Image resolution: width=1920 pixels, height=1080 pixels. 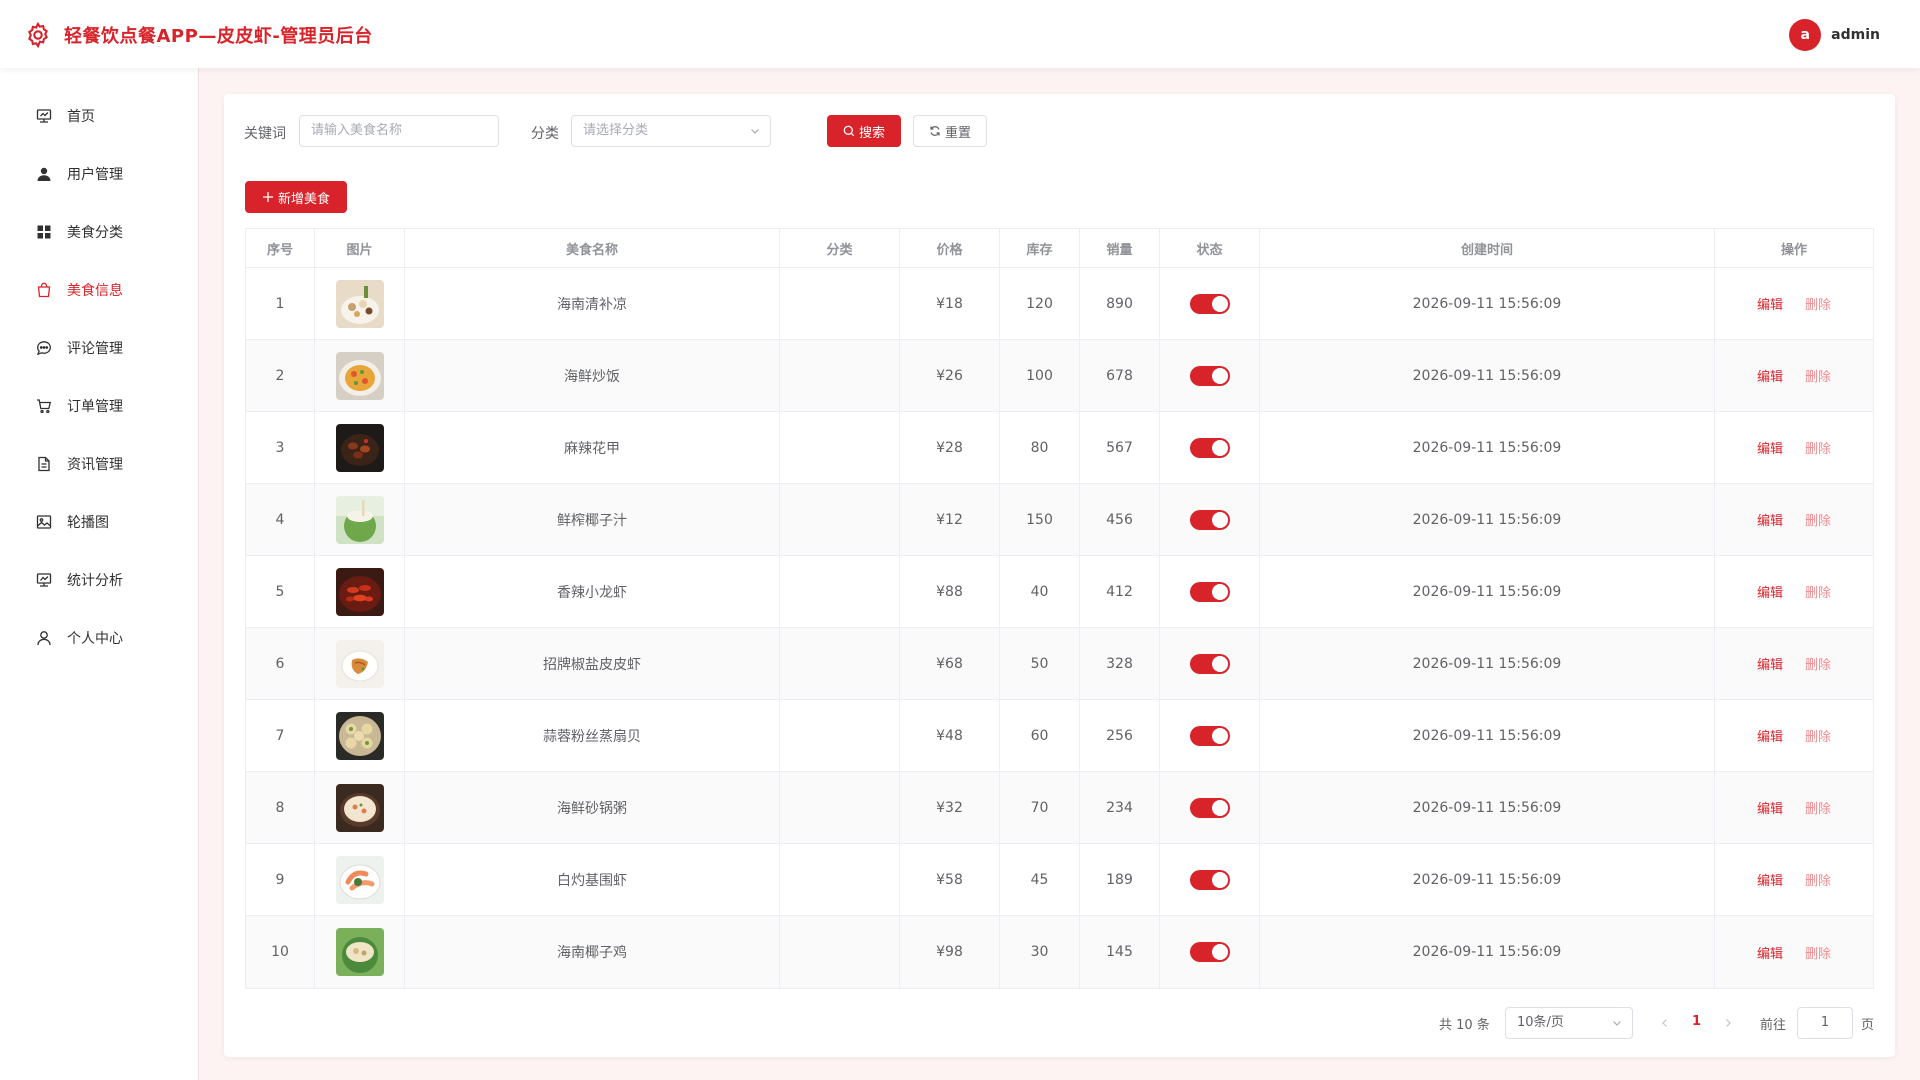 What do you see at coordinates (99, 174) in the screenshot?
I see `sidebar-item-users: 用户管理` at bounding box center [99, 174].